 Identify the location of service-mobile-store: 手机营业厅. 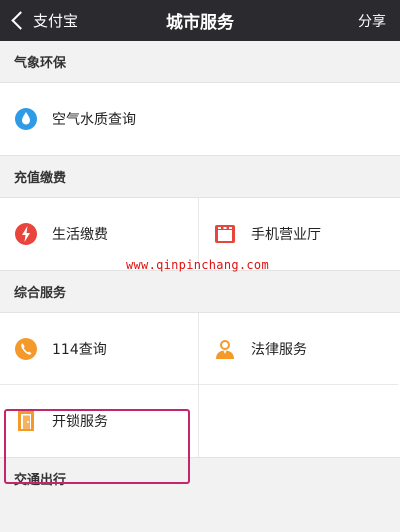
(298, 234).